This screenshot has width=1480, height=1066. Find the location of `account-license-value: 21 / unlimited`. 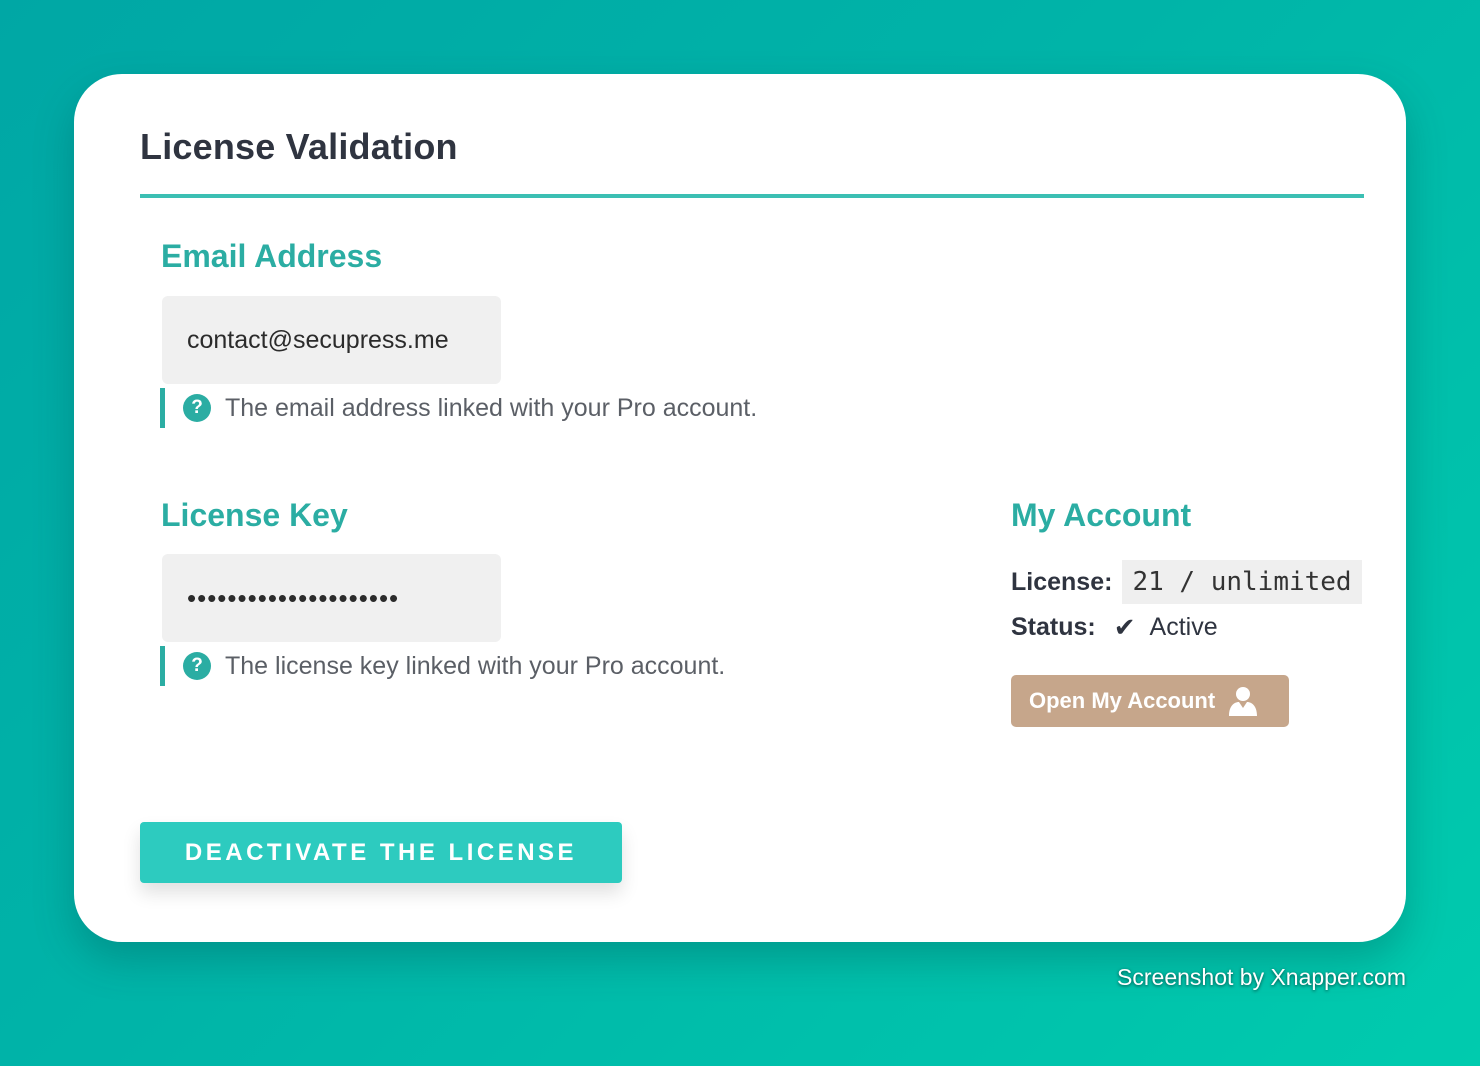

account-license-value: 21 / unlimited is located at coordinates (1242, 582).